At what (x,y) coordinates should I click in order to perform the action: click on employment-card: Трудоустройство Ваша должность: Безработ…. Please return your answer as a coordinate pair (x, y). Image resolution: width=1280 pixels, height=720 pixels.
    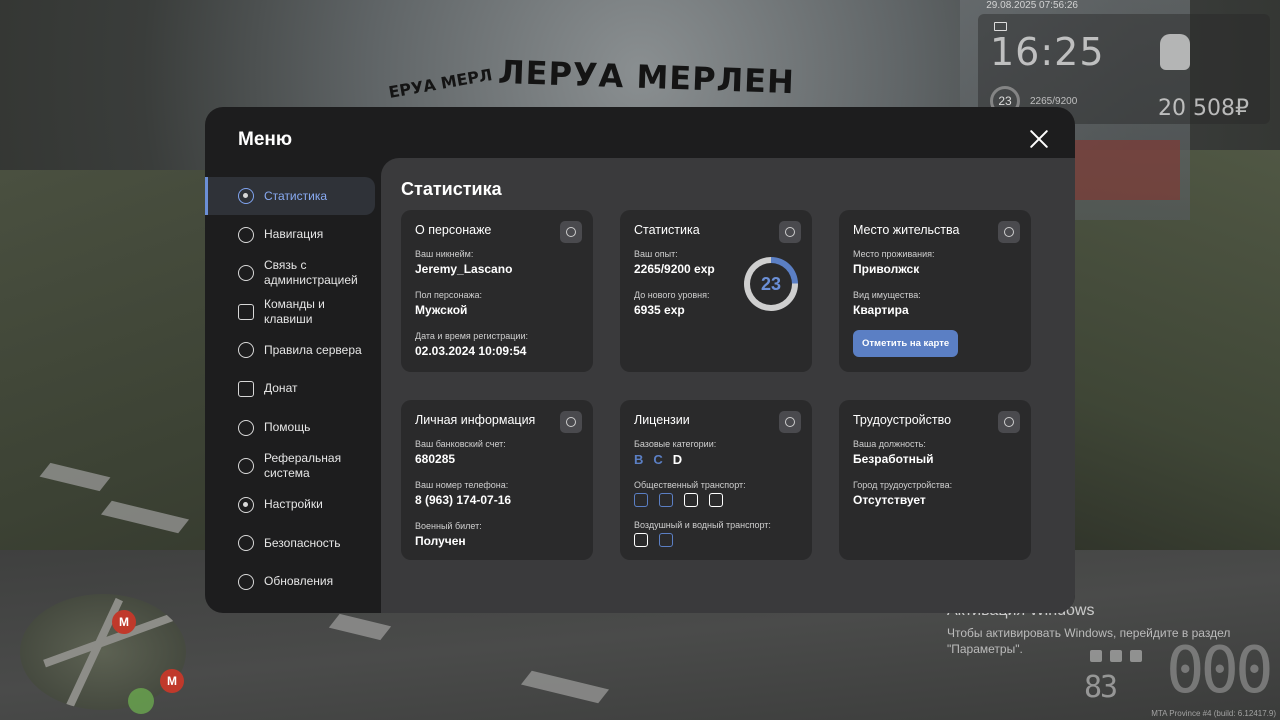
    Looking at the image, I should click on (935, 480).